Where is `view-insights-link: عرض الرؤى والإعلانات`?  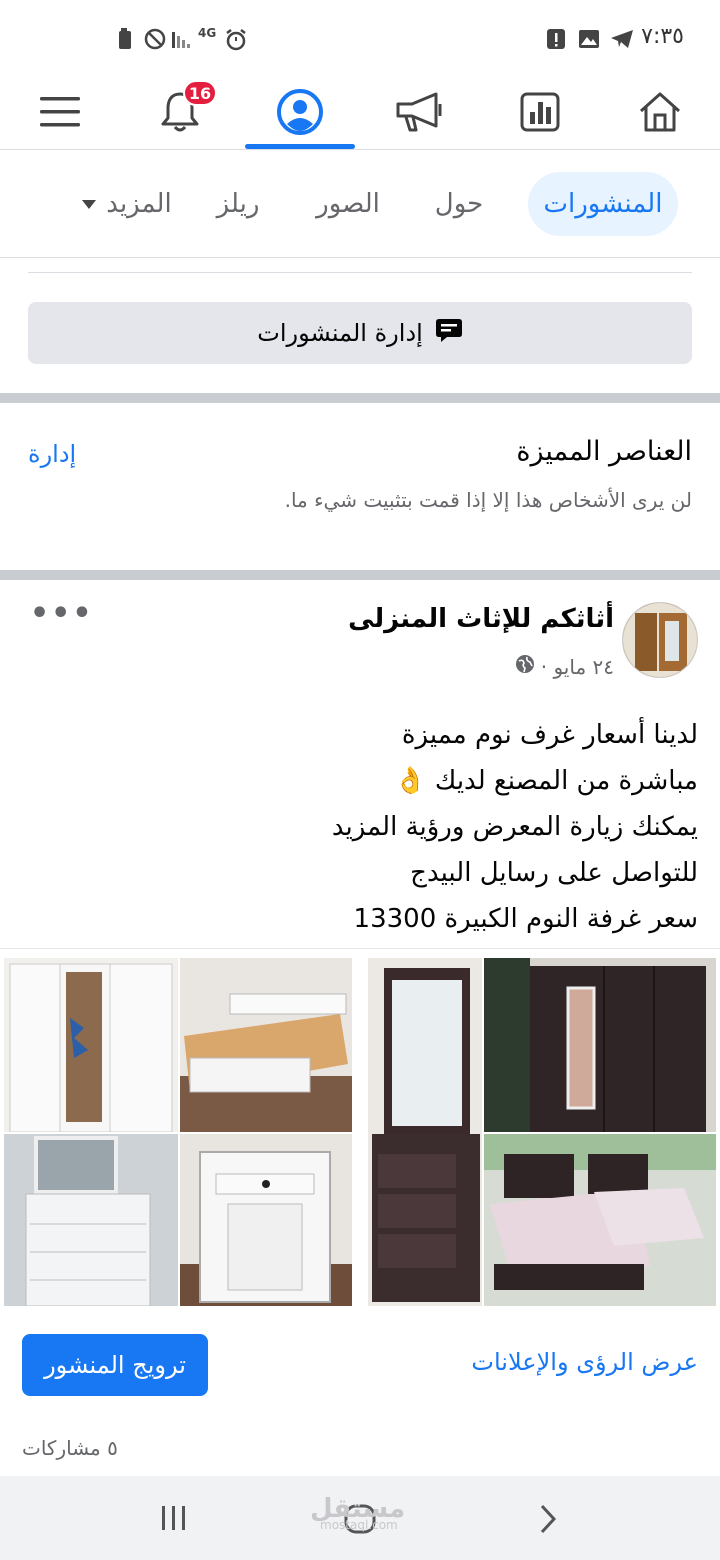 view-insights-link: عرض الرؤى والإعلانات is located at coordinates (584, 1362).